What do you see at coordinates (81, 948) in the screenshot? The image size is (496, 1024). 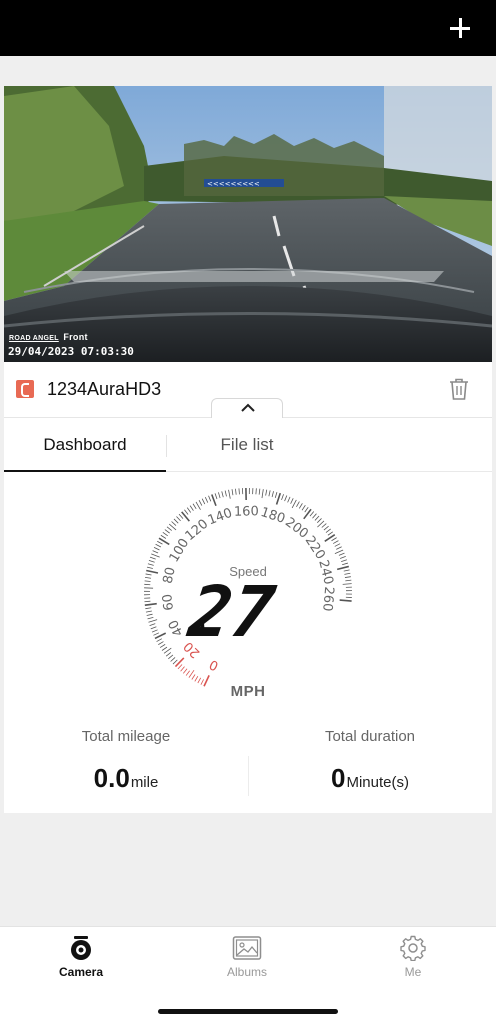 I see `camera-icon` at bounding box center [81, 948].